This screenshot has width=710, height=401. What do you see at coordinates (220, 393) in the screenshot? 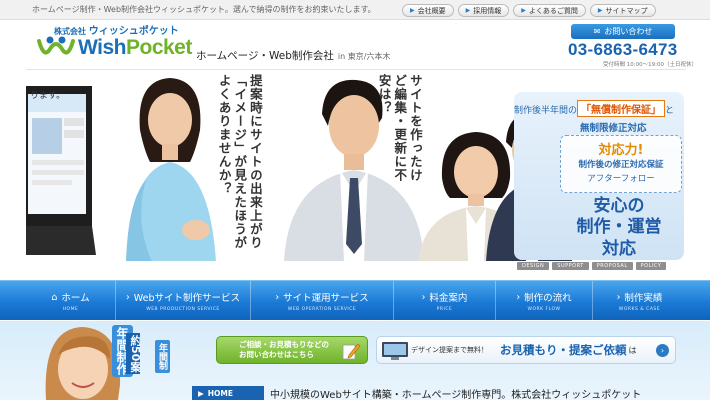
I see `home-breadcrumb-label: HOME` at bounding box center [220, 393].